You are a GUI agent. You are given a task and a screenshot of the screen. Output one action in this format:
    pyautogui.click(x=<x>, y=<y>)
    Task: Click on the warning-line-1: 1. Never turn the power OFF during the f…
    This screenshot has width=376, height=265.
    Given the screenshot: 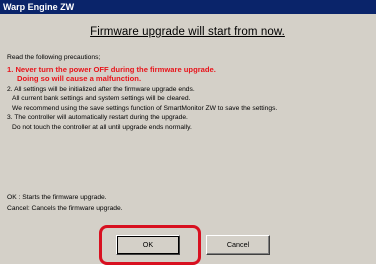 What is the action you would take?
    pyautogui.click(x=111, y=69)
    